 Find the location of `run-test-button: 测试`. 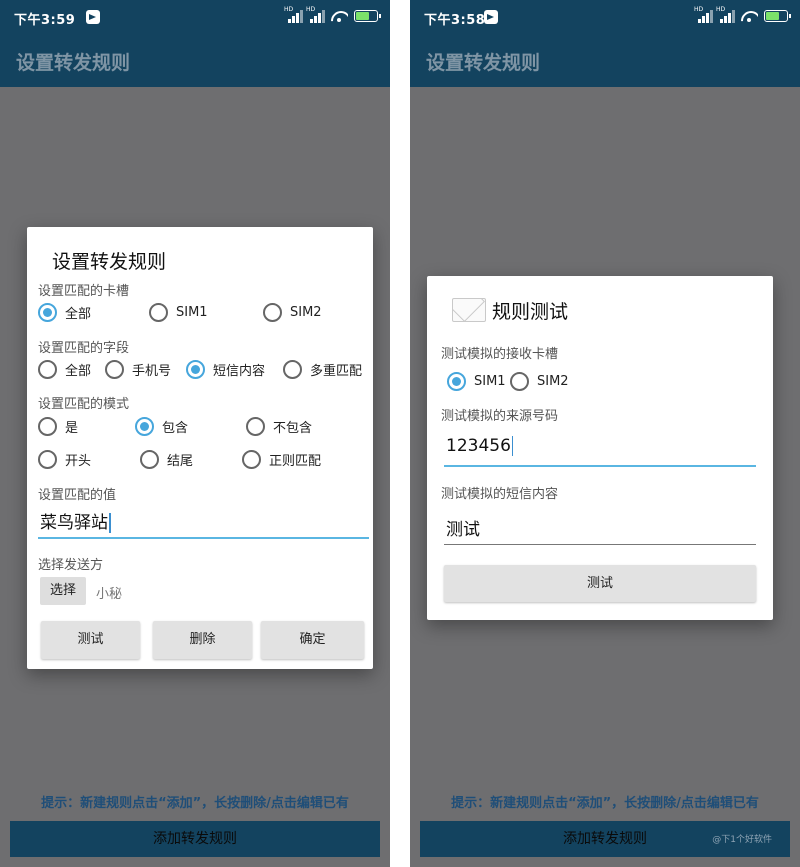

run-test-button: 测试 is located at coordinates (600, 583).